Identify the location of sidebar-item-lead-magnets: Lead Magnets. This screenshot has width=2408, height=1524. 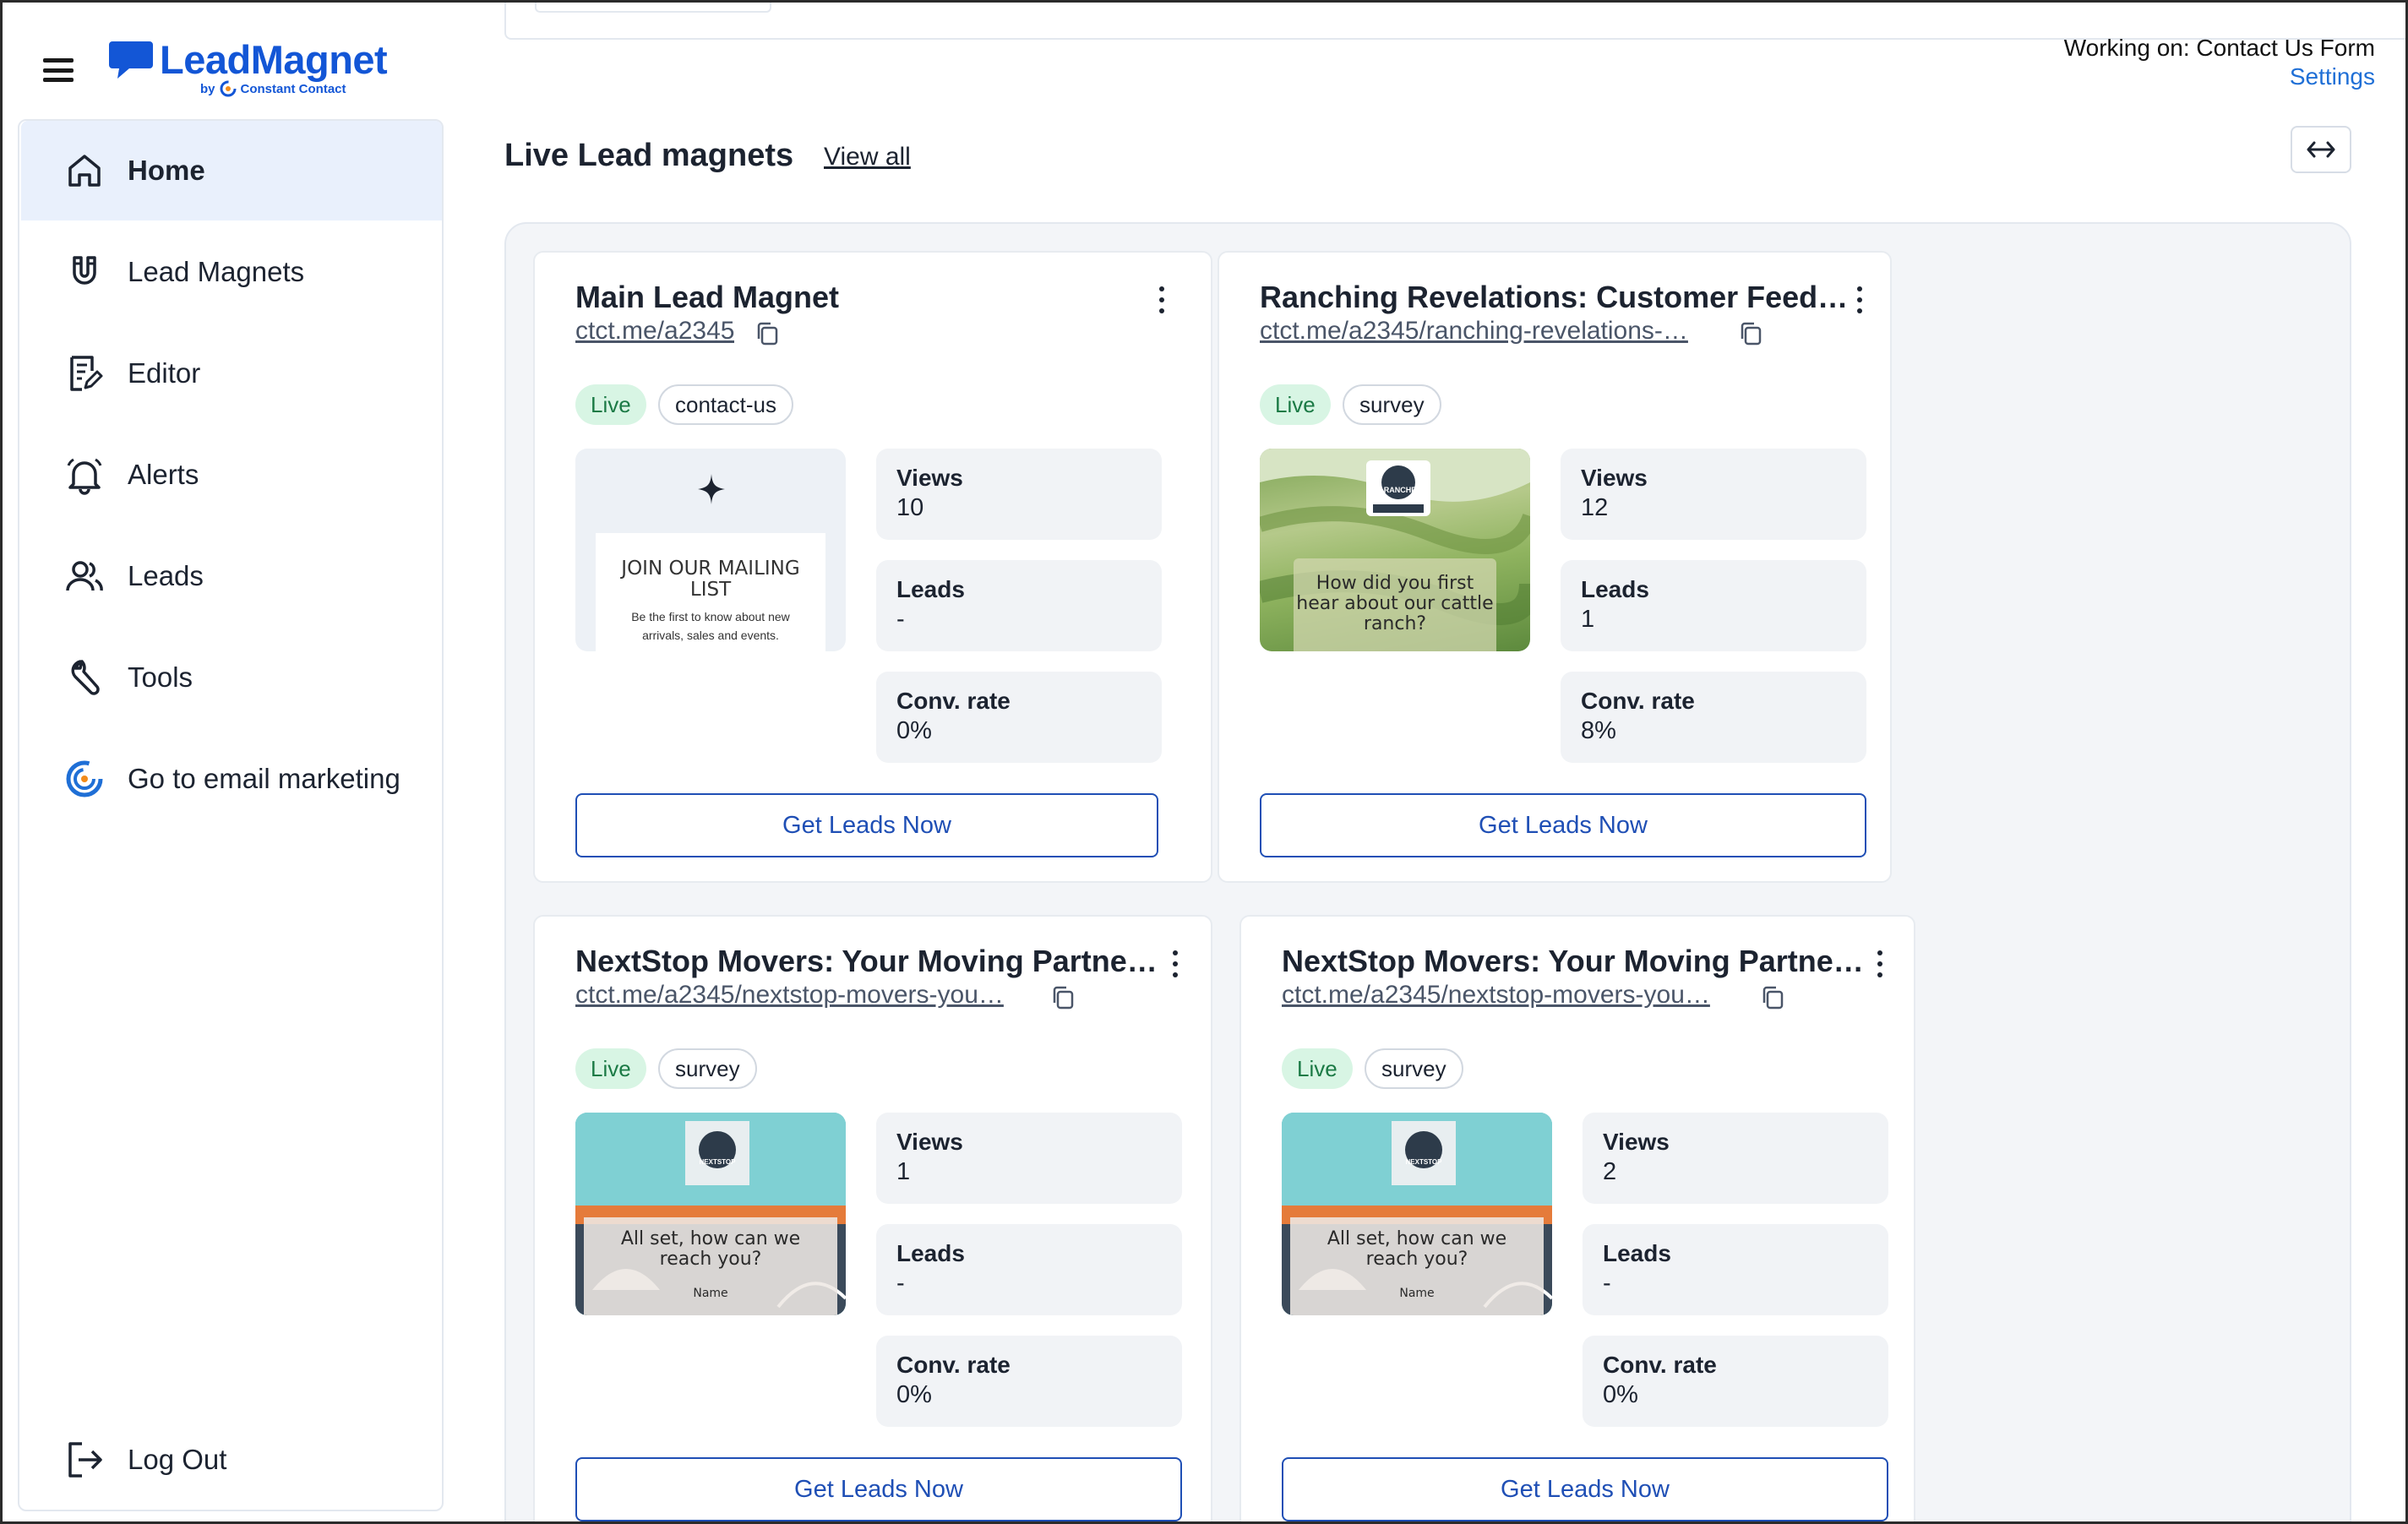
(232, 272).